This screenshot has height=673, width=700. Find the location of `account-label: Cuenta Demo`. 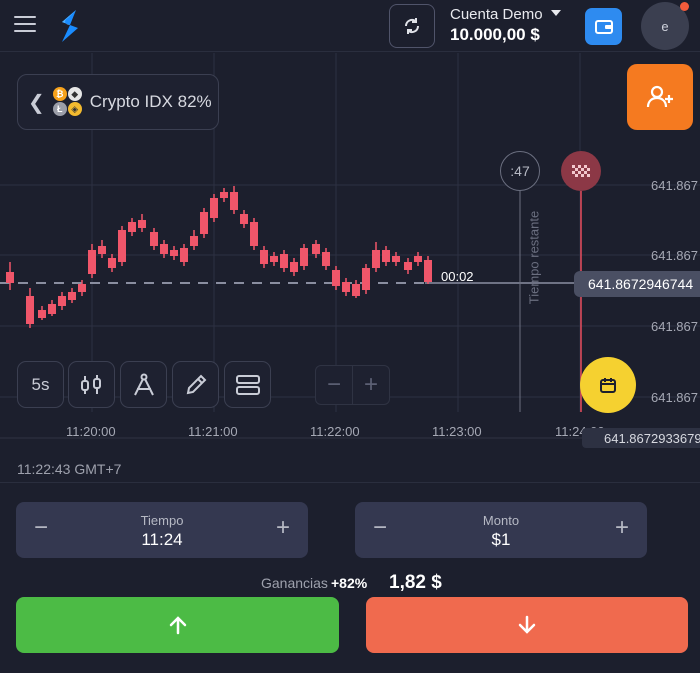

account-label: Cuenta Demo is located at coordinates (496, 14).